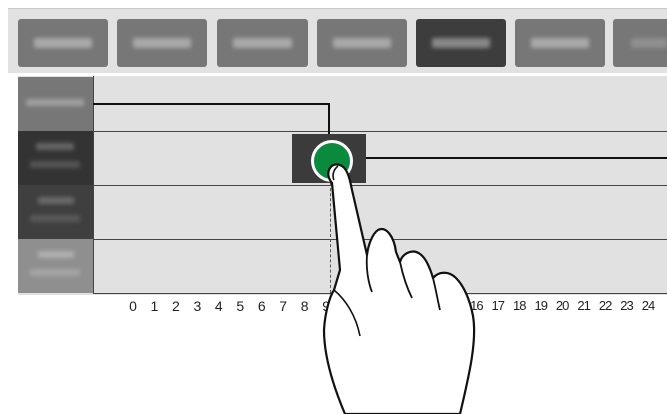 The image size is (667, 414). Describe the element at coordinates (399, 288) in the screenshot. I see `pointing-hand-icon` at that location.